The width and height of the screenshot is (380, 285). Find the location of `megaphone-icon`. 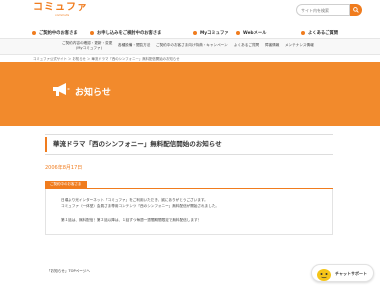

megaphone-icon is located at coordinates (61, 89).